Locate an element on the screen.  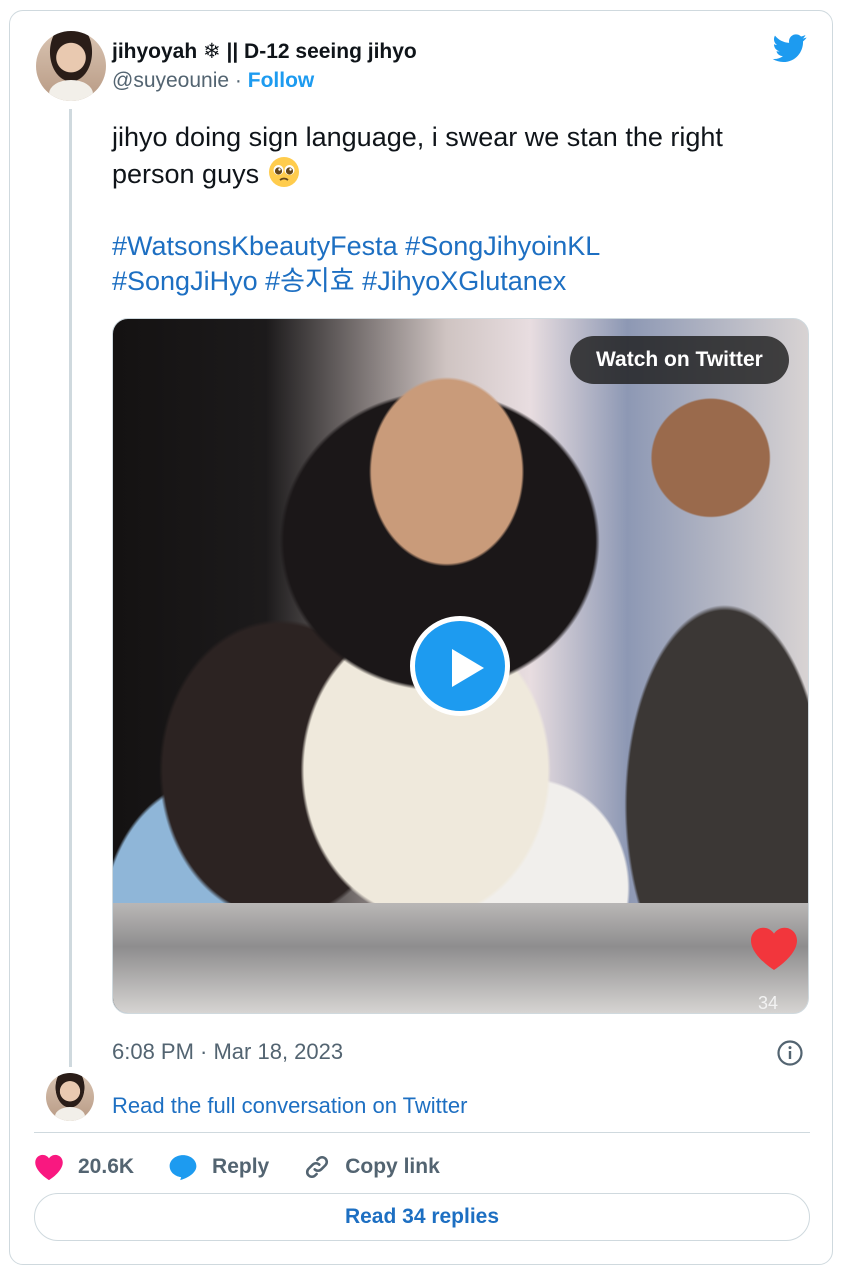
video-scene-foreground is located at coordinates (460, 958).